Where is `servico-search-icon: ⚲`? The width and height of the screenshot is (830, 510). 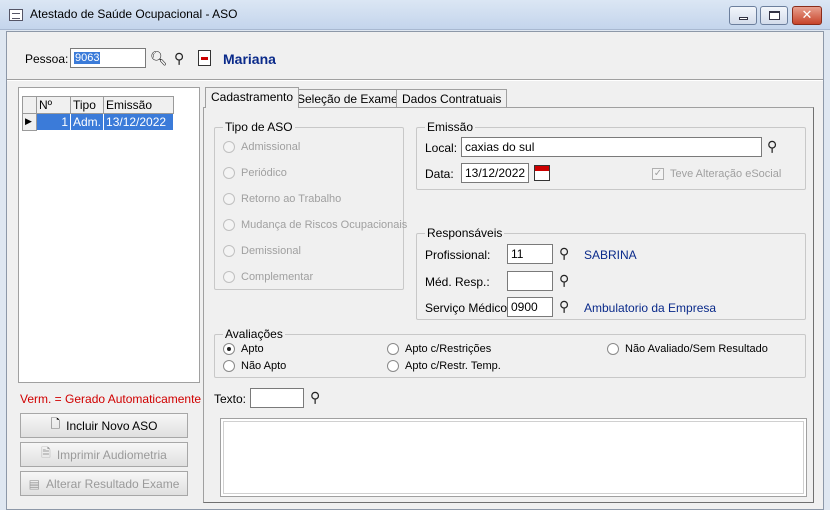 servico-search-icon: ⚲ is located at coordinates (567, 307).